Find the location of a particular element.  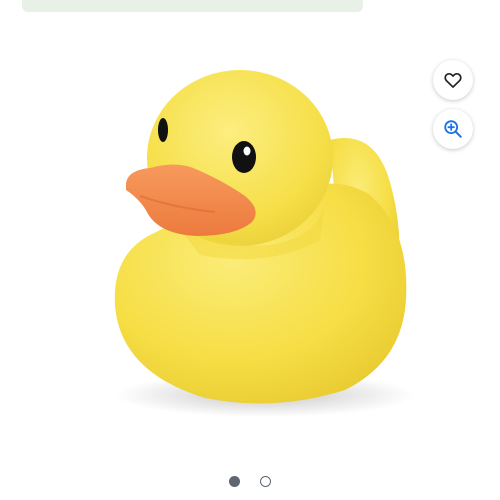

zoom-in-icon is located at coordinates (453, 129).